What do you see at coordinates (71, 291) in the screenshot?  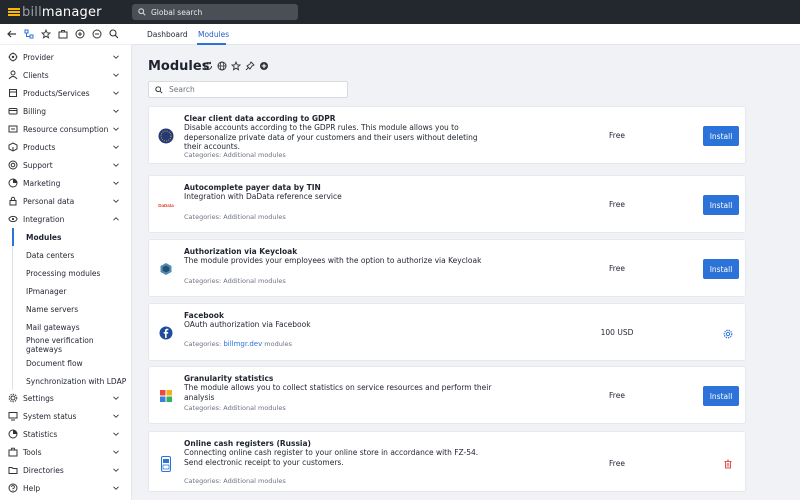 I see `sidebar-subitem-ipmanager: IPmanager` at bounding box center [71, 291].